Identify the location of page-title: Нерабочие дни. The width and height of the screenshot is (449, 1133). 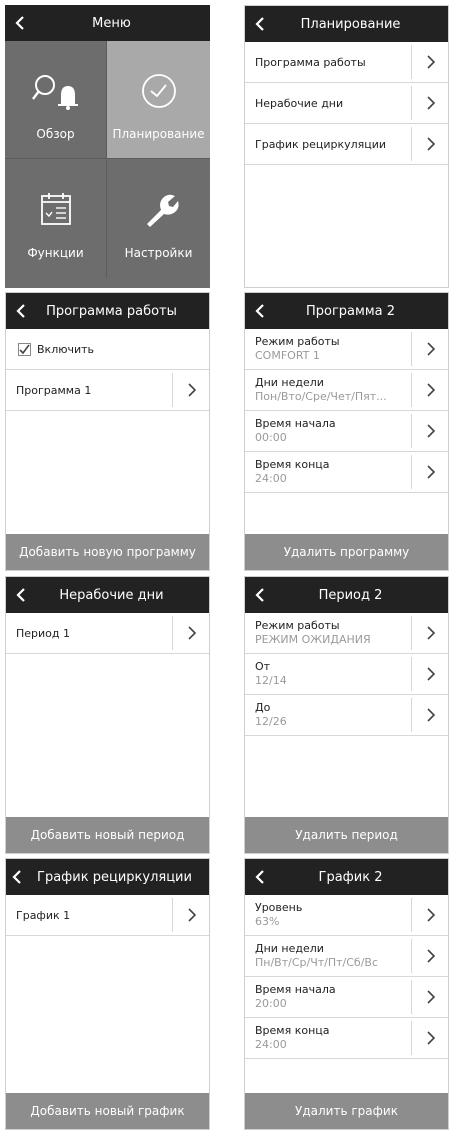
(111, 595).